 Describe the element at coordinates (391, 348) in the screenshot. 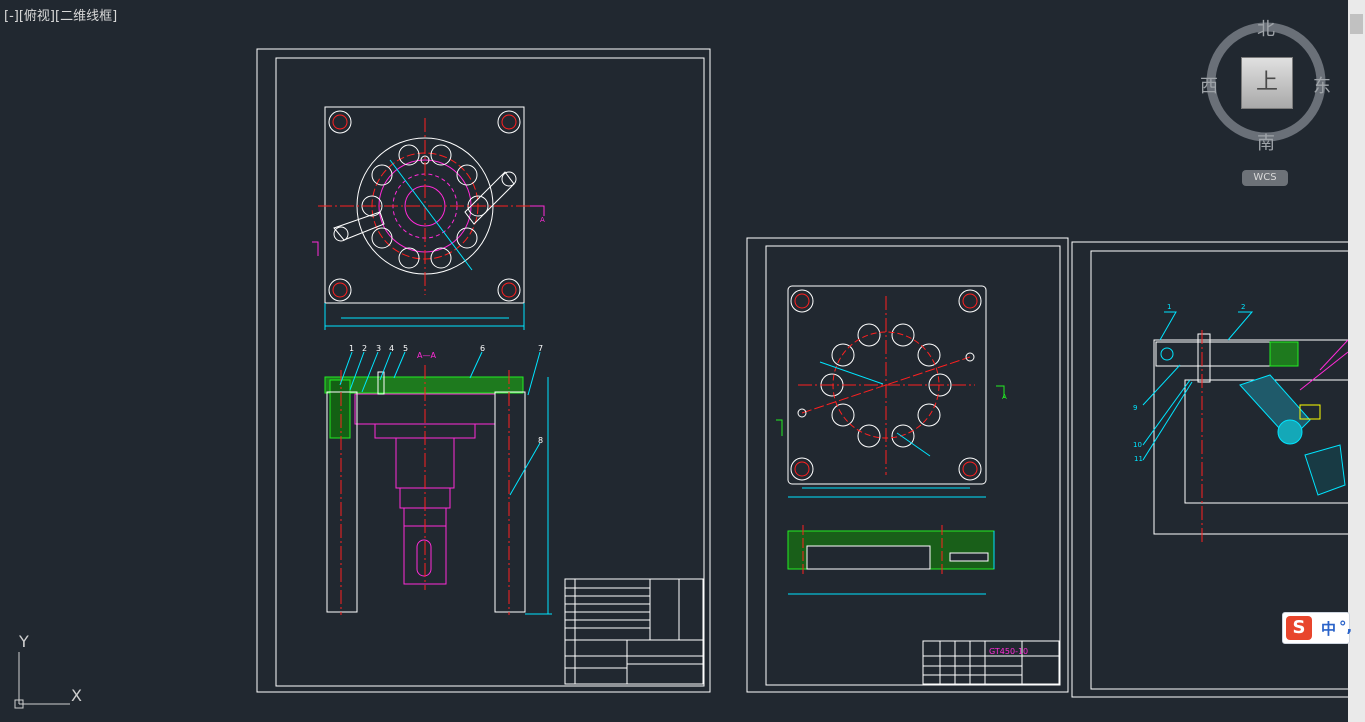

I see `balloon-4: 4` at that location.